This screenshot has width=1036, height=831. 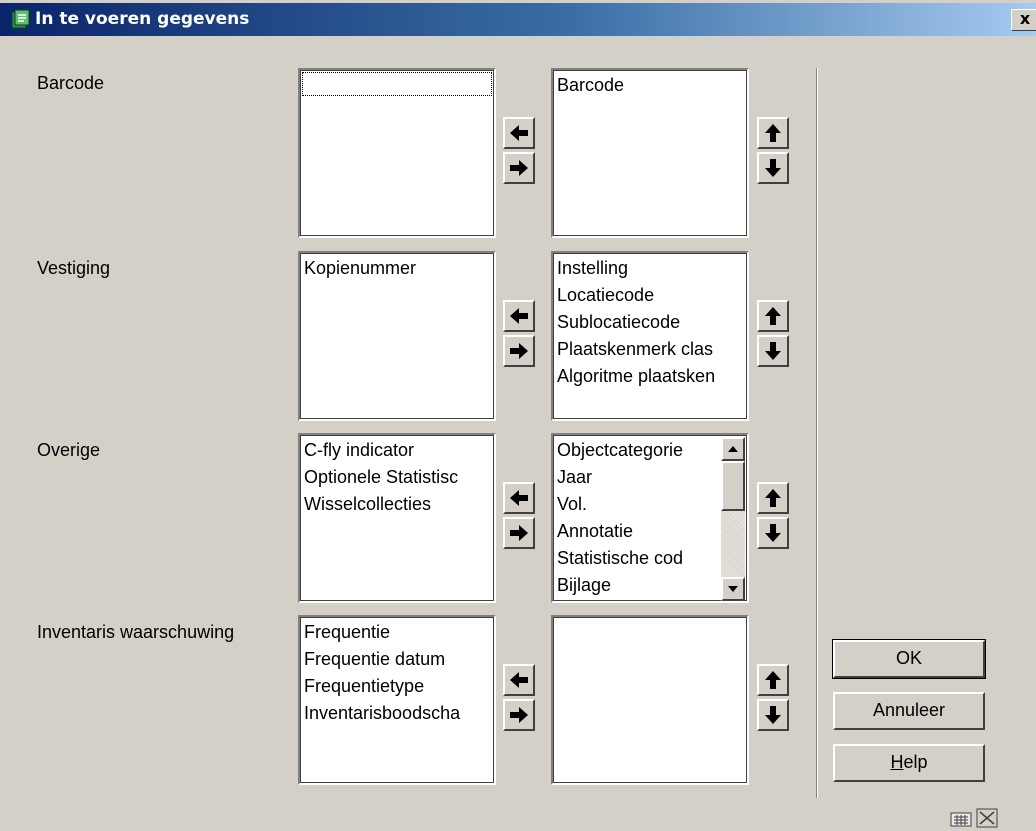 What do you see at coordinates (397, 450) in the screenshot?
I see `list-item: C-fly indicator` at bounding box center [397, 450].